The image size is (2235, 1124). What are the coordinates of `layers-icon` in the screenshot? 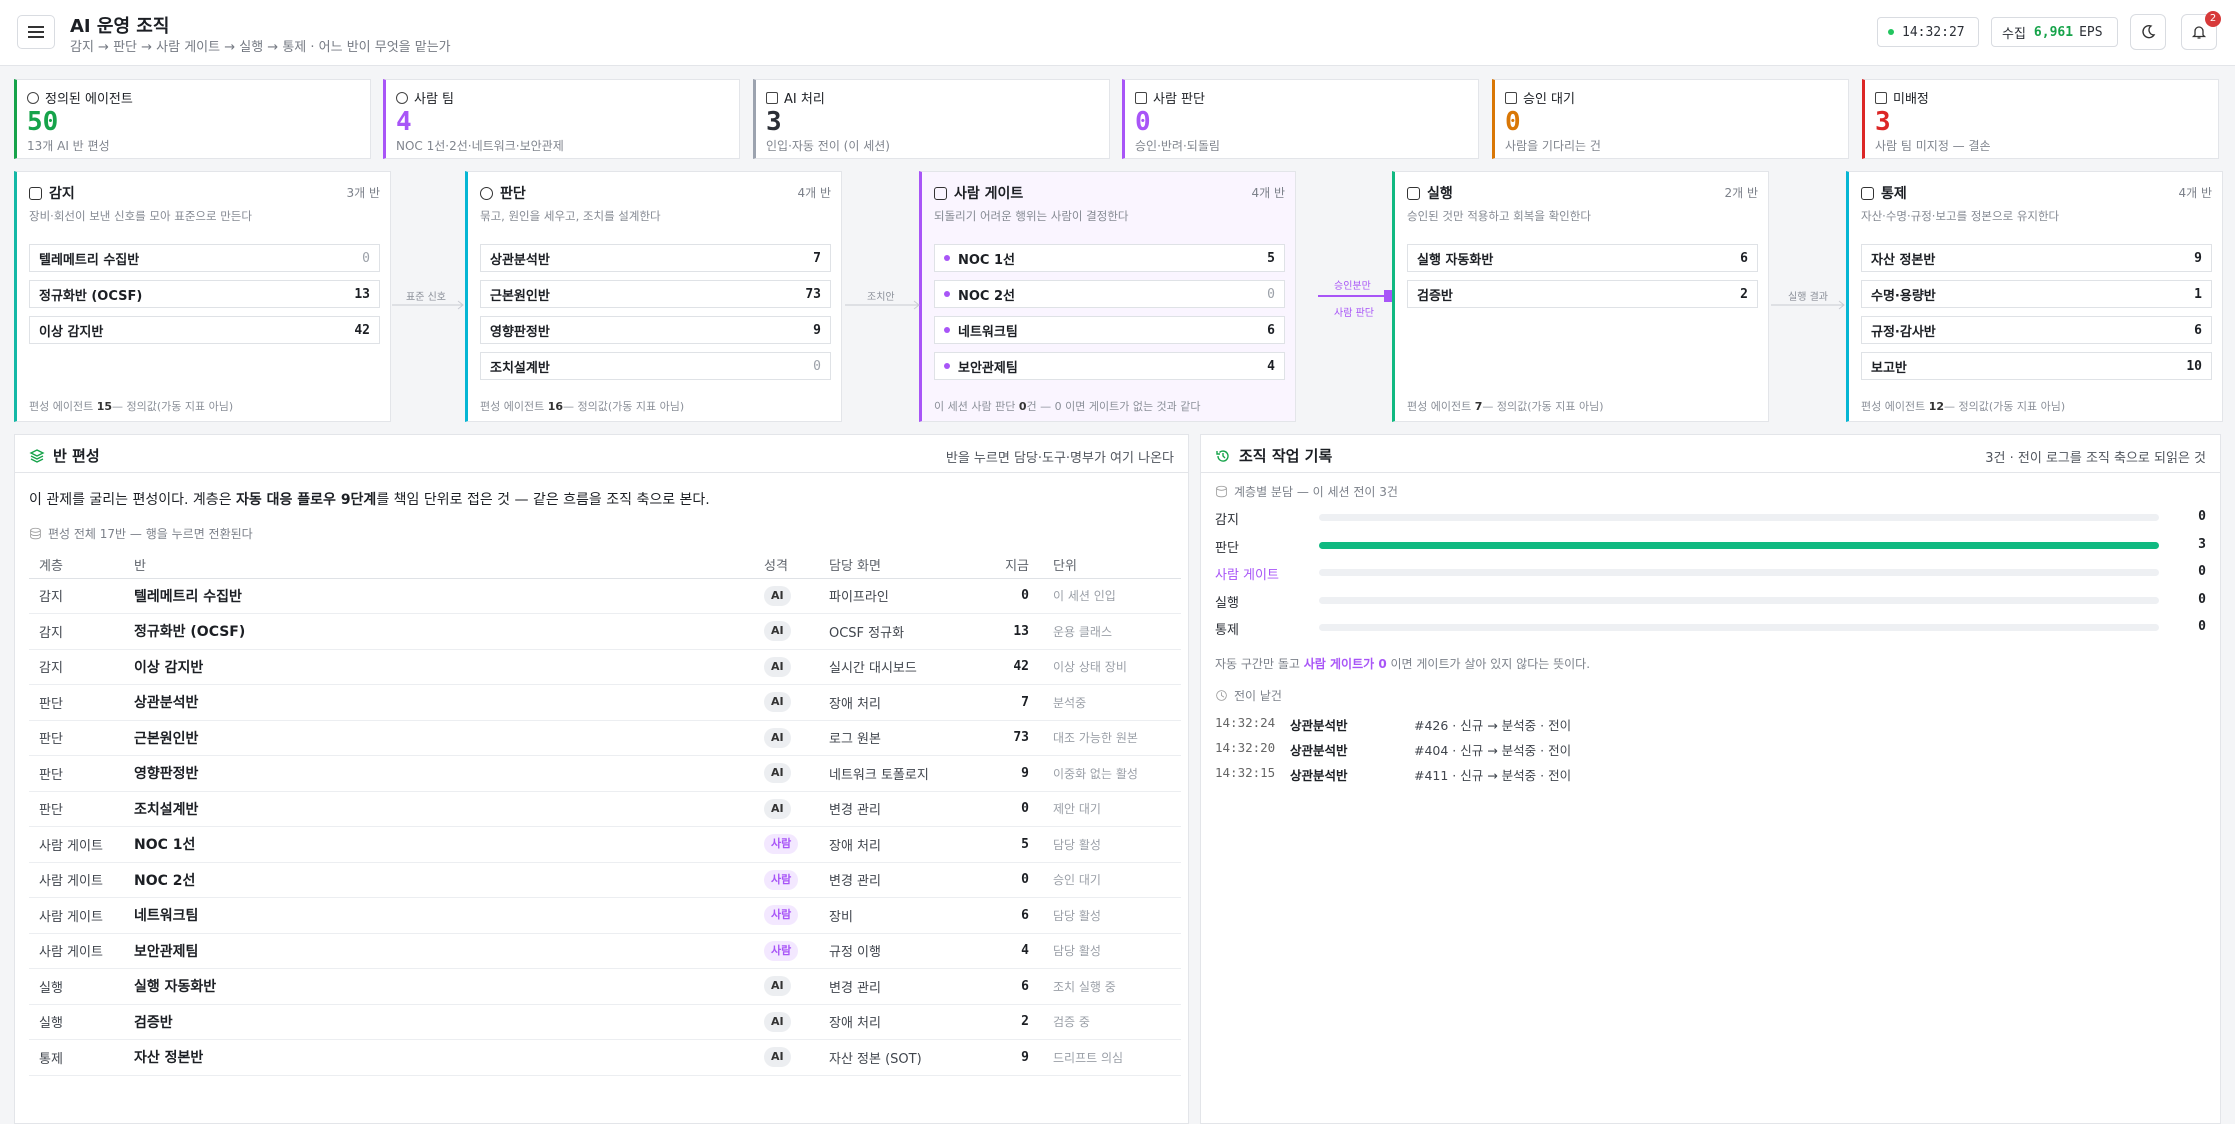 It's located at (37, 455).